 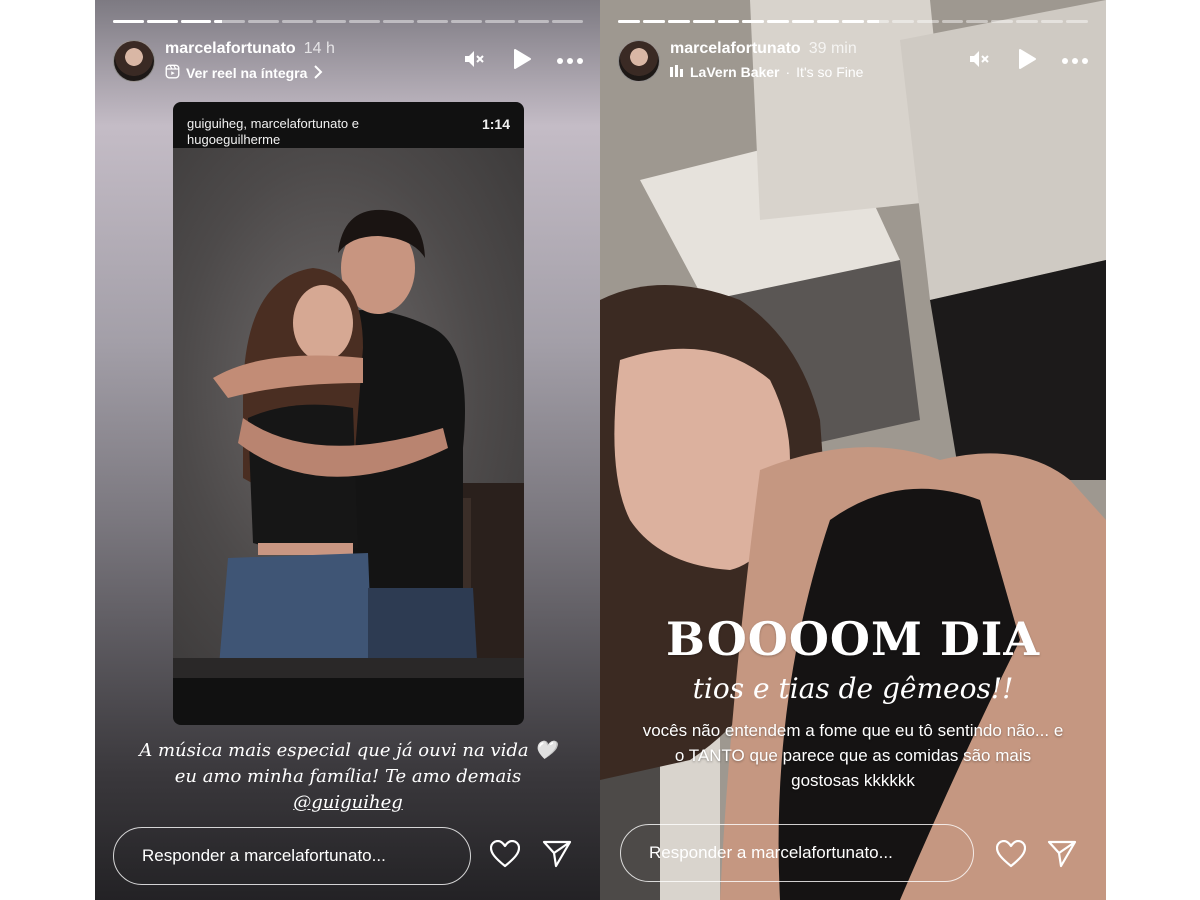 I want to click on username: marcelafortunato 14 h, so click(x=250, y=49).